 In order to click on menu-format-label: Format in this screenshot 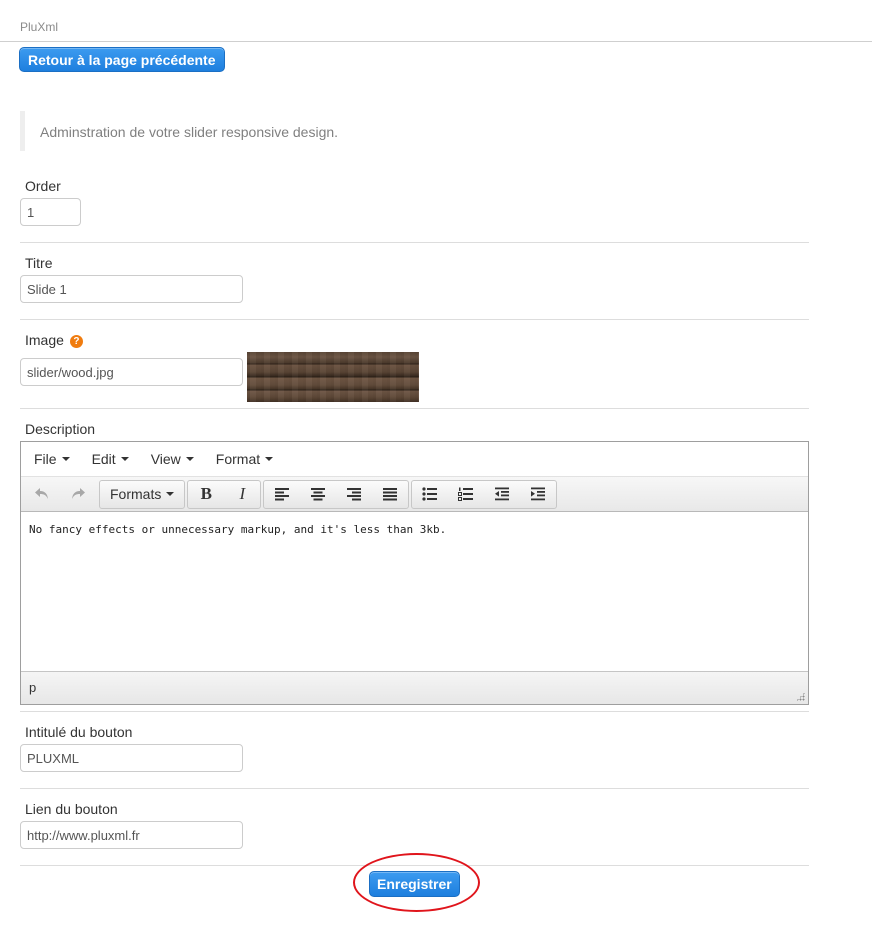, I will do `click(238, 459)`.